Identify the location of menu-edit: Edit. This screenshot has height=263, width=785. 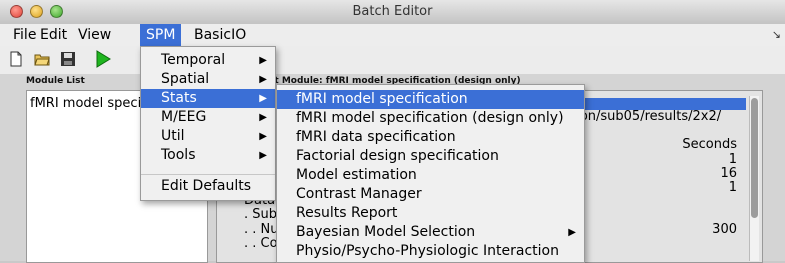
(53, 35).